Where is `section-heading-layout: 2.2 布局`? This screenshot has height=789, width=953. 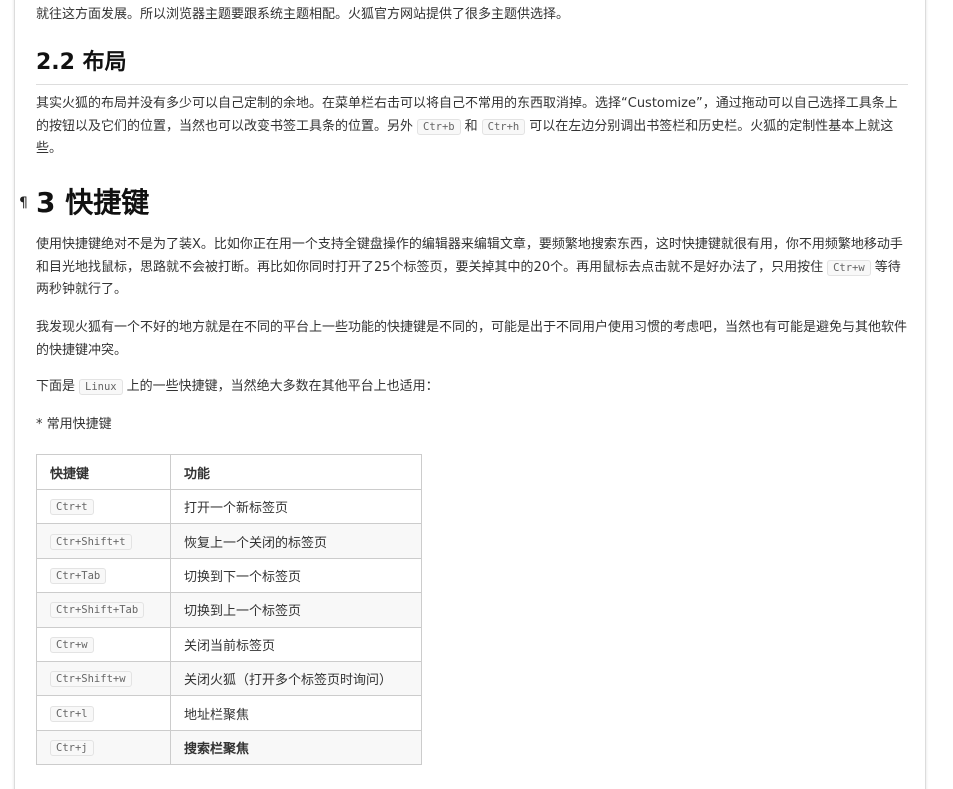
section-heading-layout: 2.2 布局 is located at coordinates (472, 65).